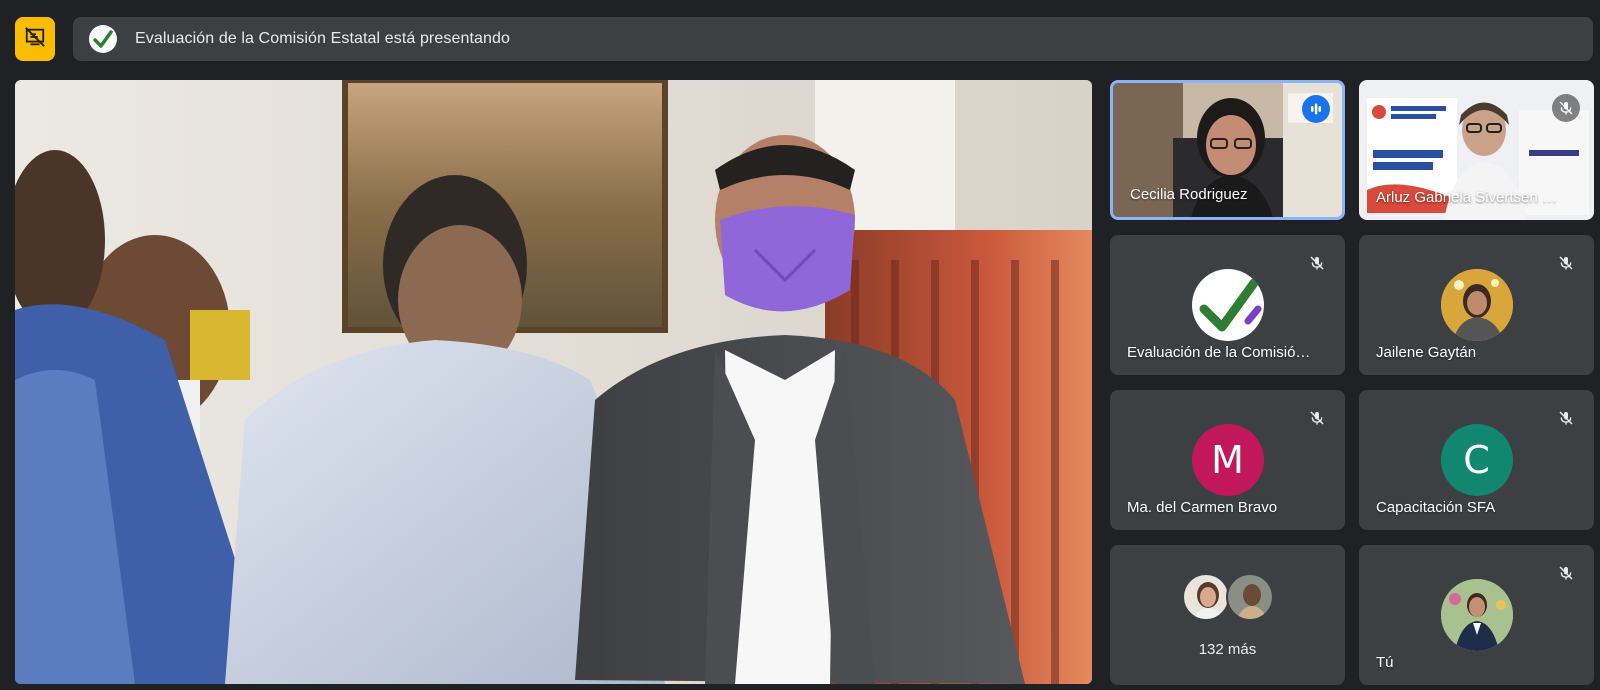  What do you see at coordinates (1426, 352) in the screenshot?
I see `participant-name: Jailene Gaytán` at bounding box center [1426, 352].